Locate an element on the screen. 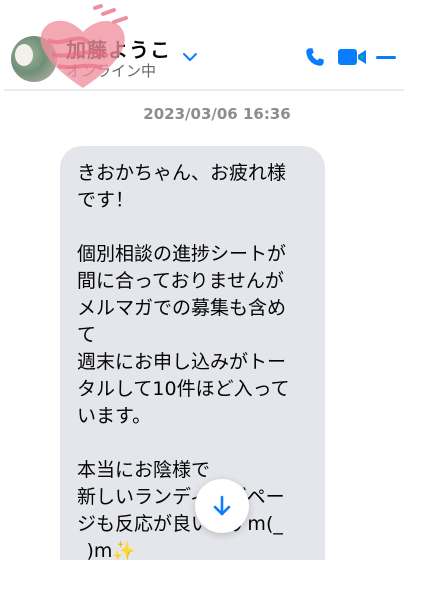  bottom-cutoff is located at coordinates (217, 578).